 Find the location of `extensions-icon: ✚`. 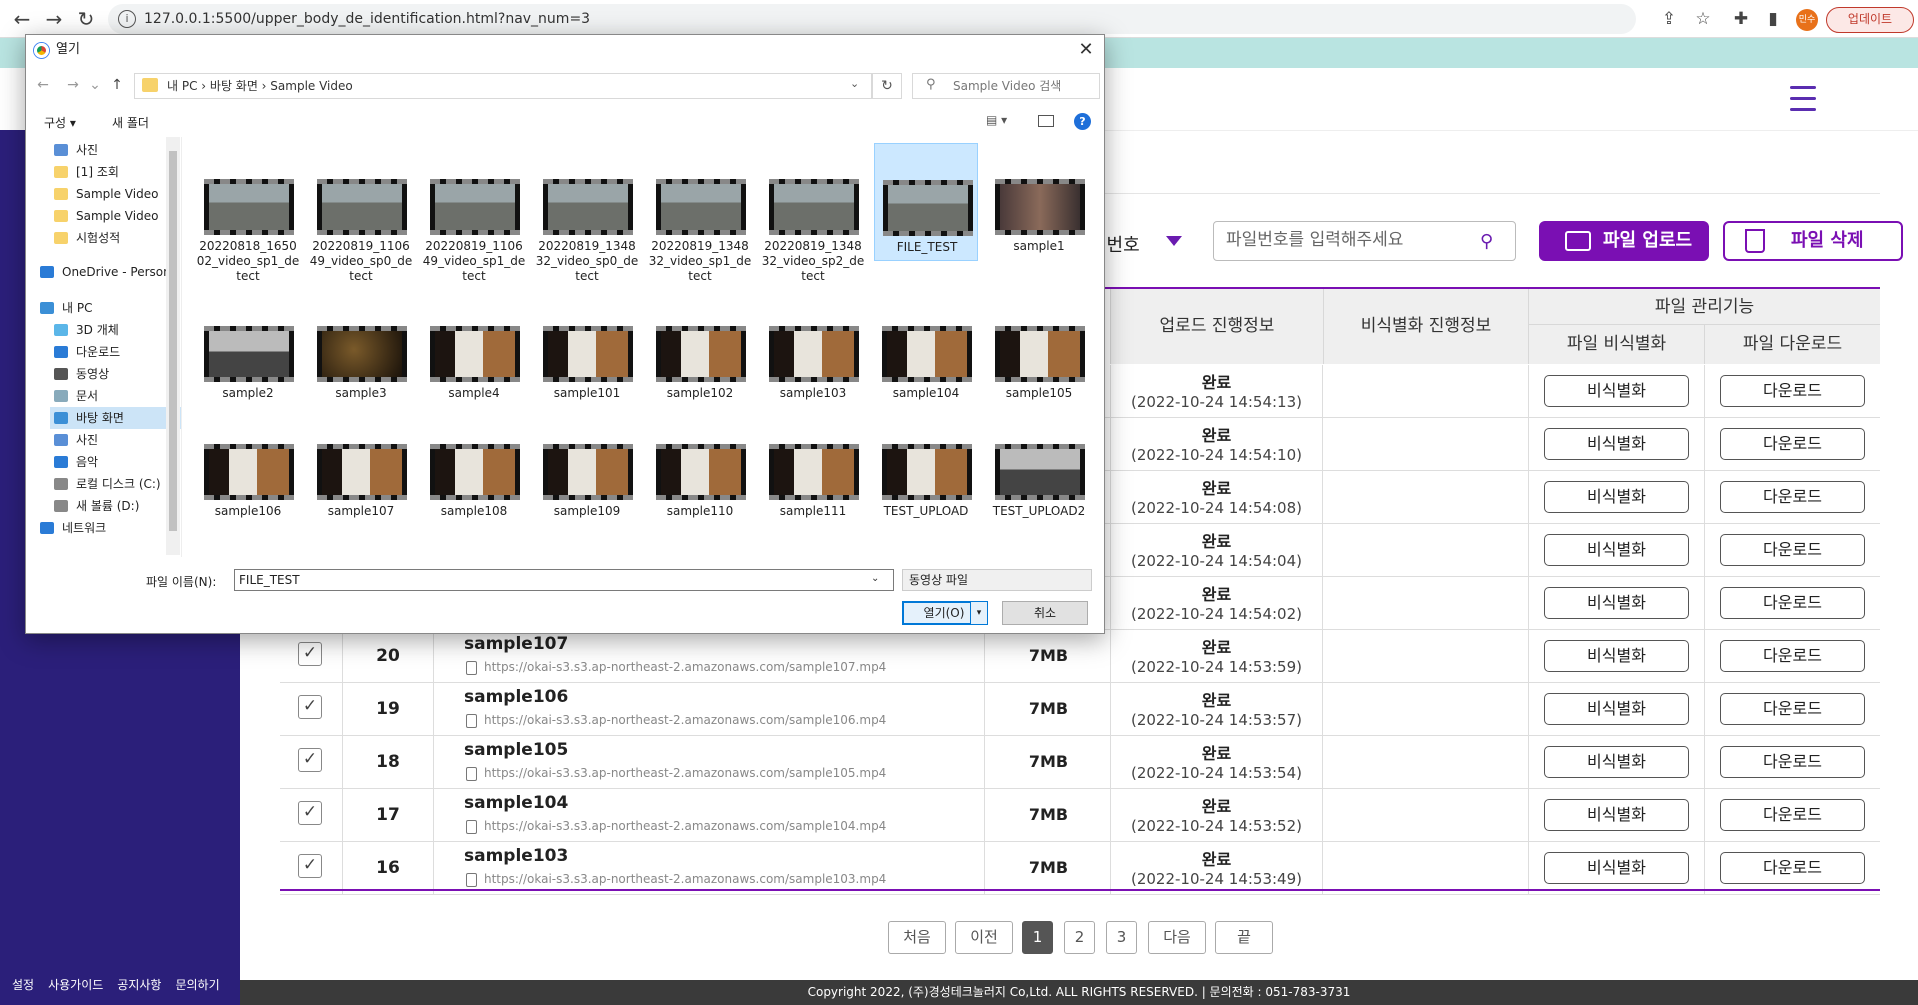

extensions-icon: ✚ is located at coordinates (1741, 19).